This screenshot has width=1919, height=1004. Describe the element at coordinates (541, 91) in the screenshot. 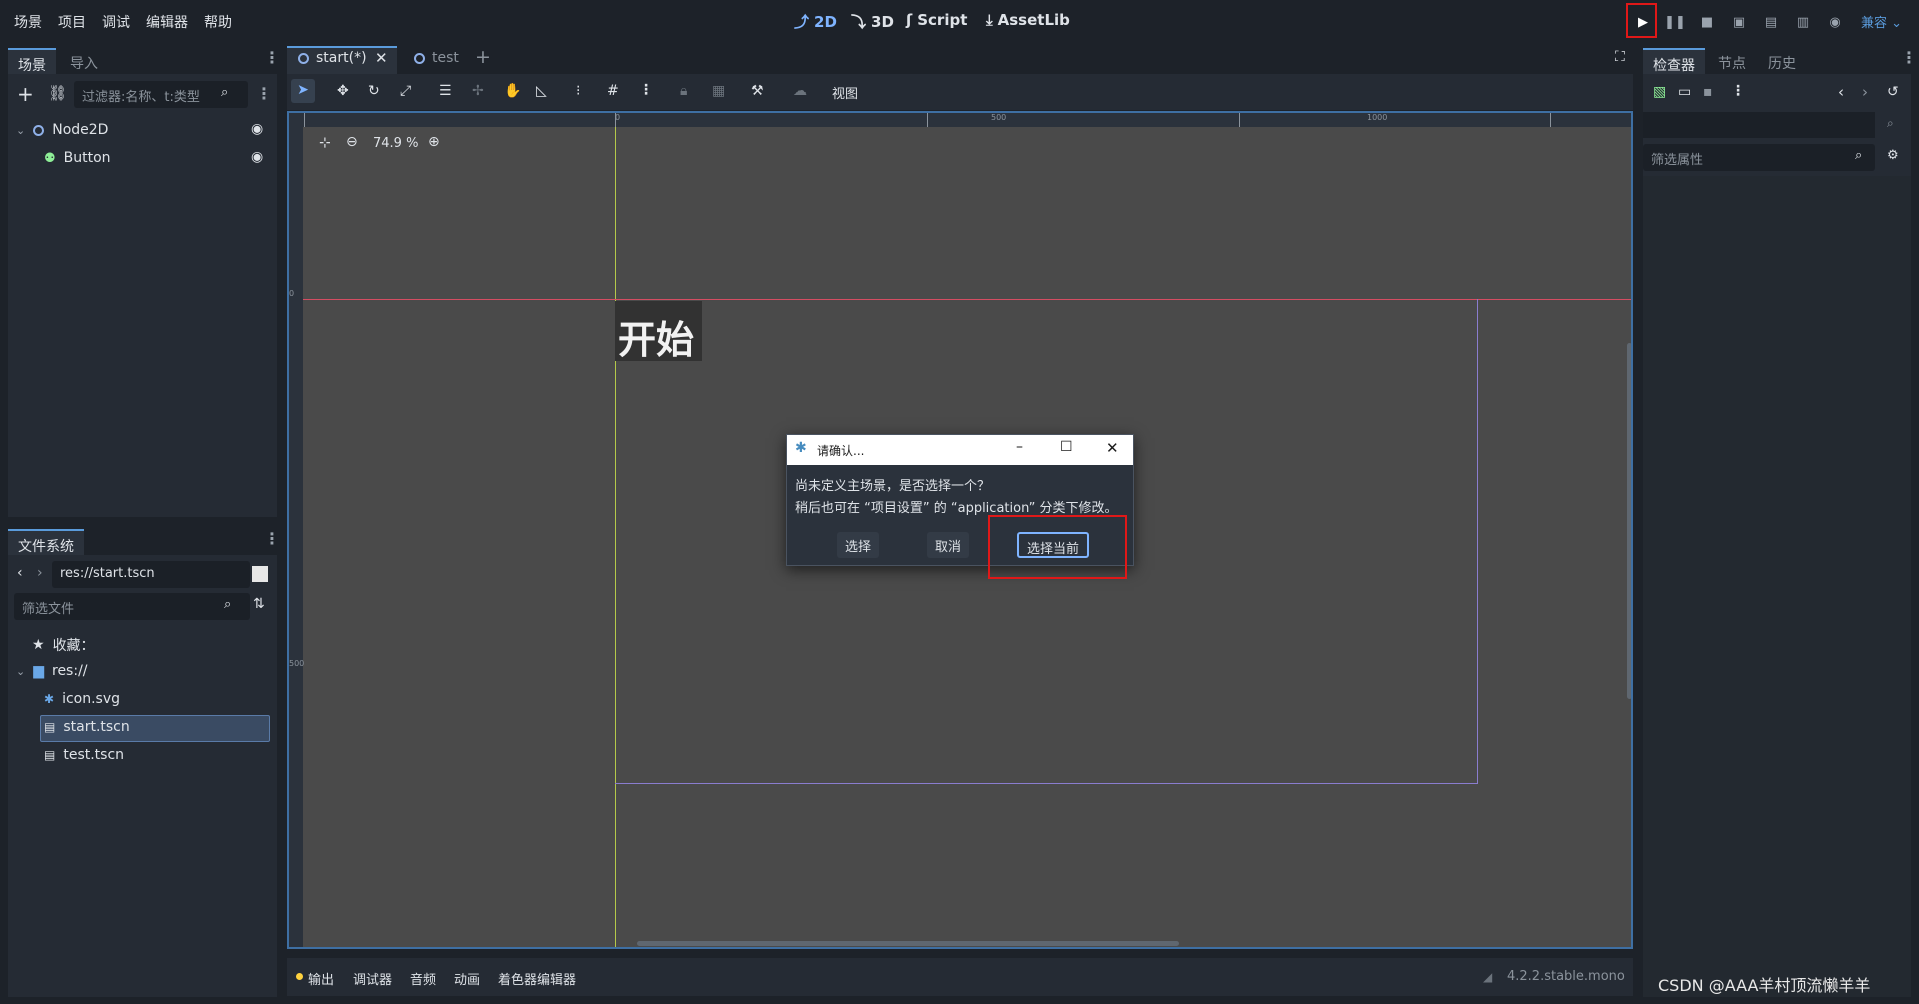

I see `ruler-tool-icon: ◺` at that location.